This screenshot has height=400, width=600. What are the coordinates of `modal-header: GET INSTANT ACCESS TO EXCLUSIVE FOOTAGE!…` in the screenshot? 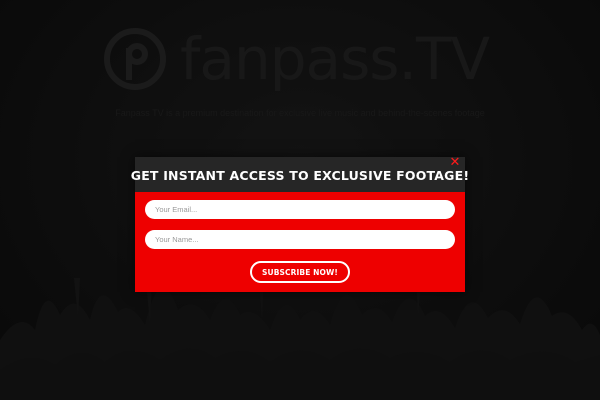 It's located at (300, 174).